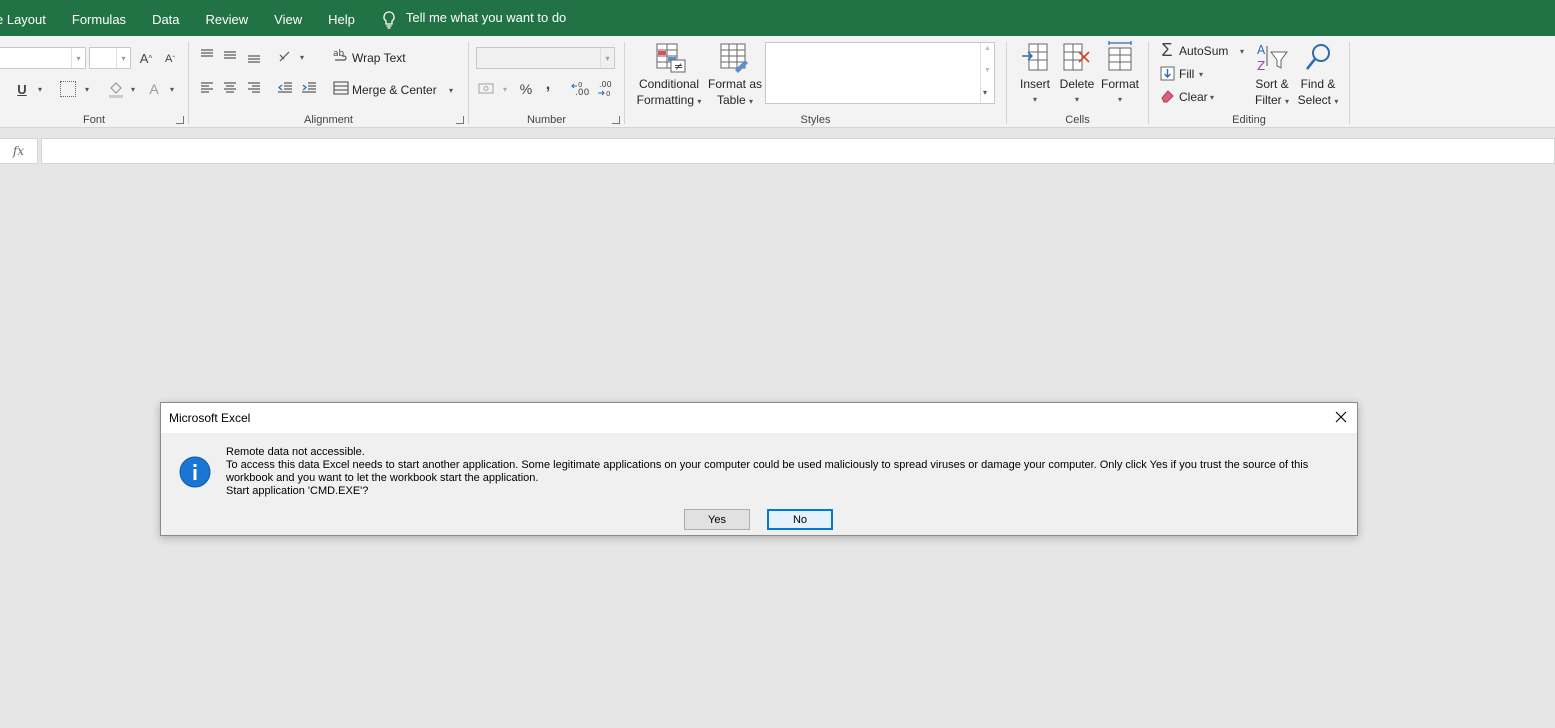  I want to click on format-cells-icon, so click(1120, 56).